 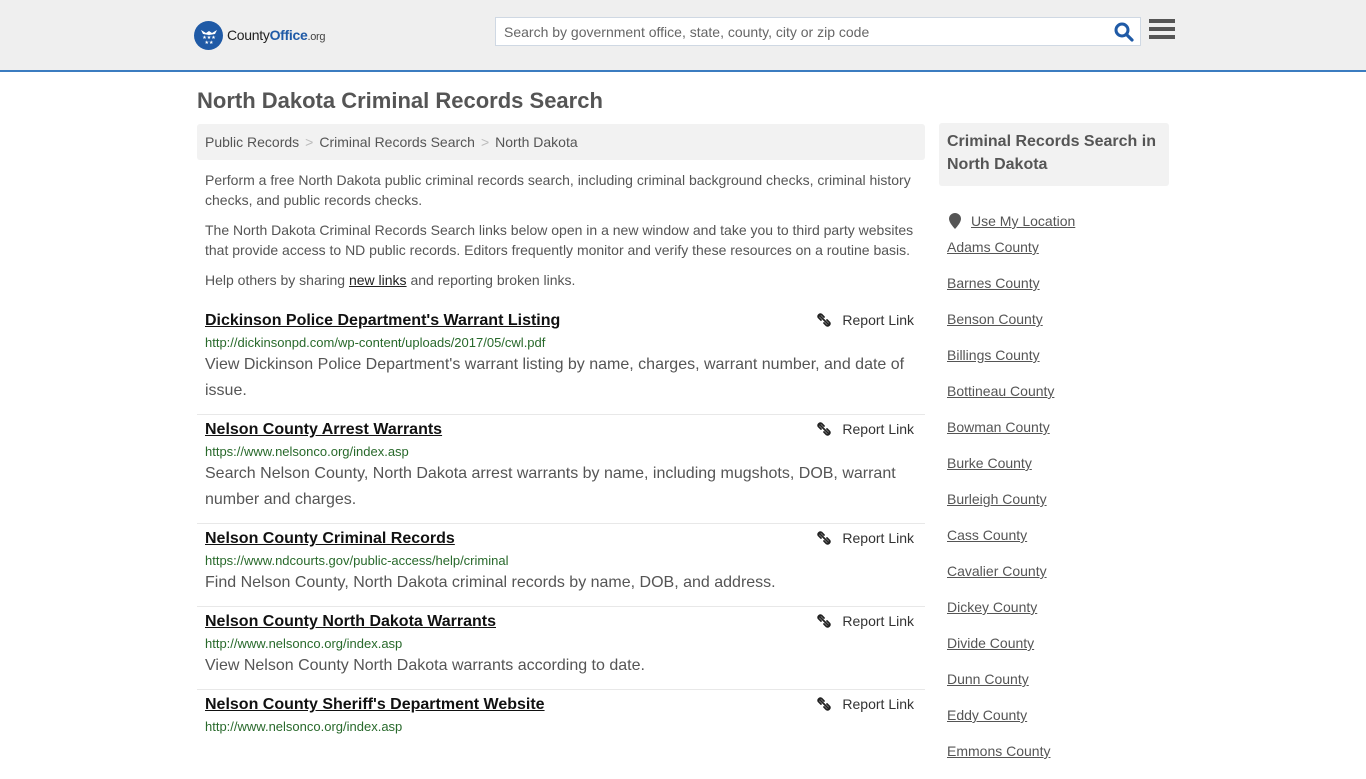 I want to click on county-link-dickey: Dickey County, so click(x=992, y=607).